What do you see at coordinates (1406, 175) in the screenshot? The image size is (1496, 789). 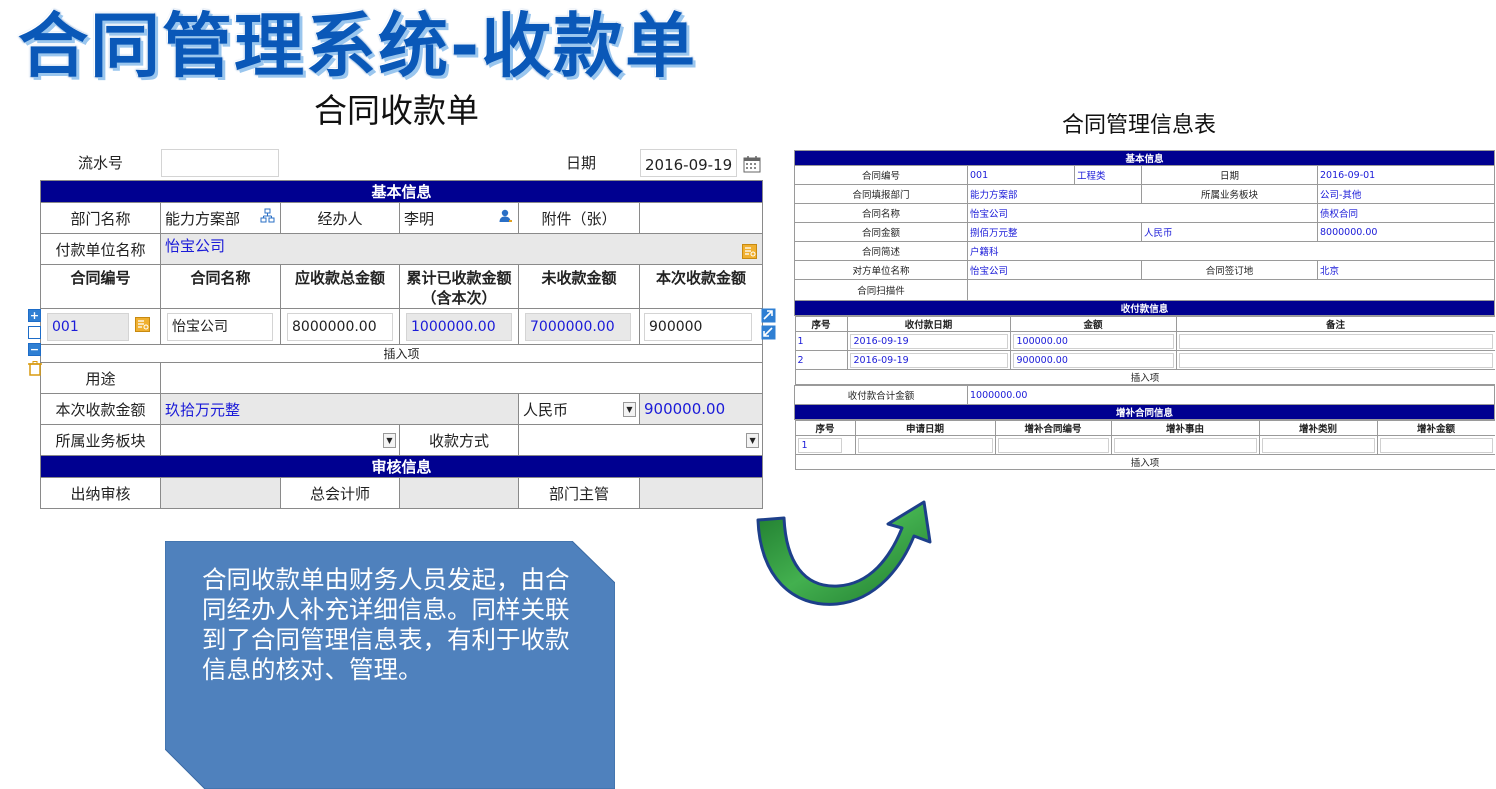 I see `date-value: 2016-09-01` at bounding box center [1406, 175].